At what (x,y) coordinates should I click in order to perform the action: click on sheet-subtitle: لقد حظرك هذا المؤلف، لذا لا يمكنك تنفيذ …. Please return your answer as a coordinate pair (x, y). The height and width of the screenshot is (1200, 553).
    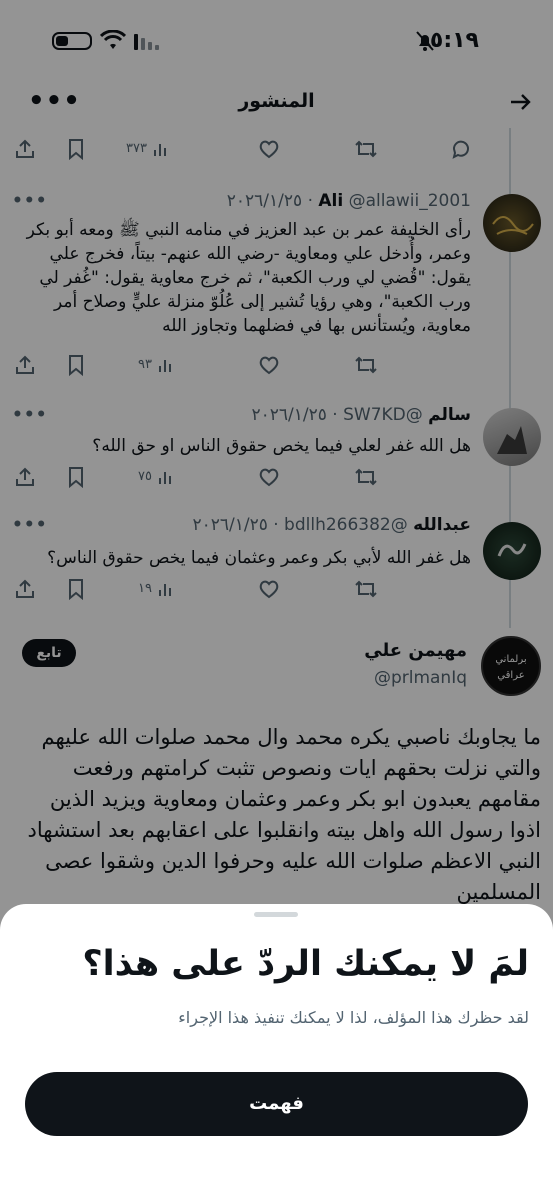
    Looking at the image, I should click on (353, 1017).